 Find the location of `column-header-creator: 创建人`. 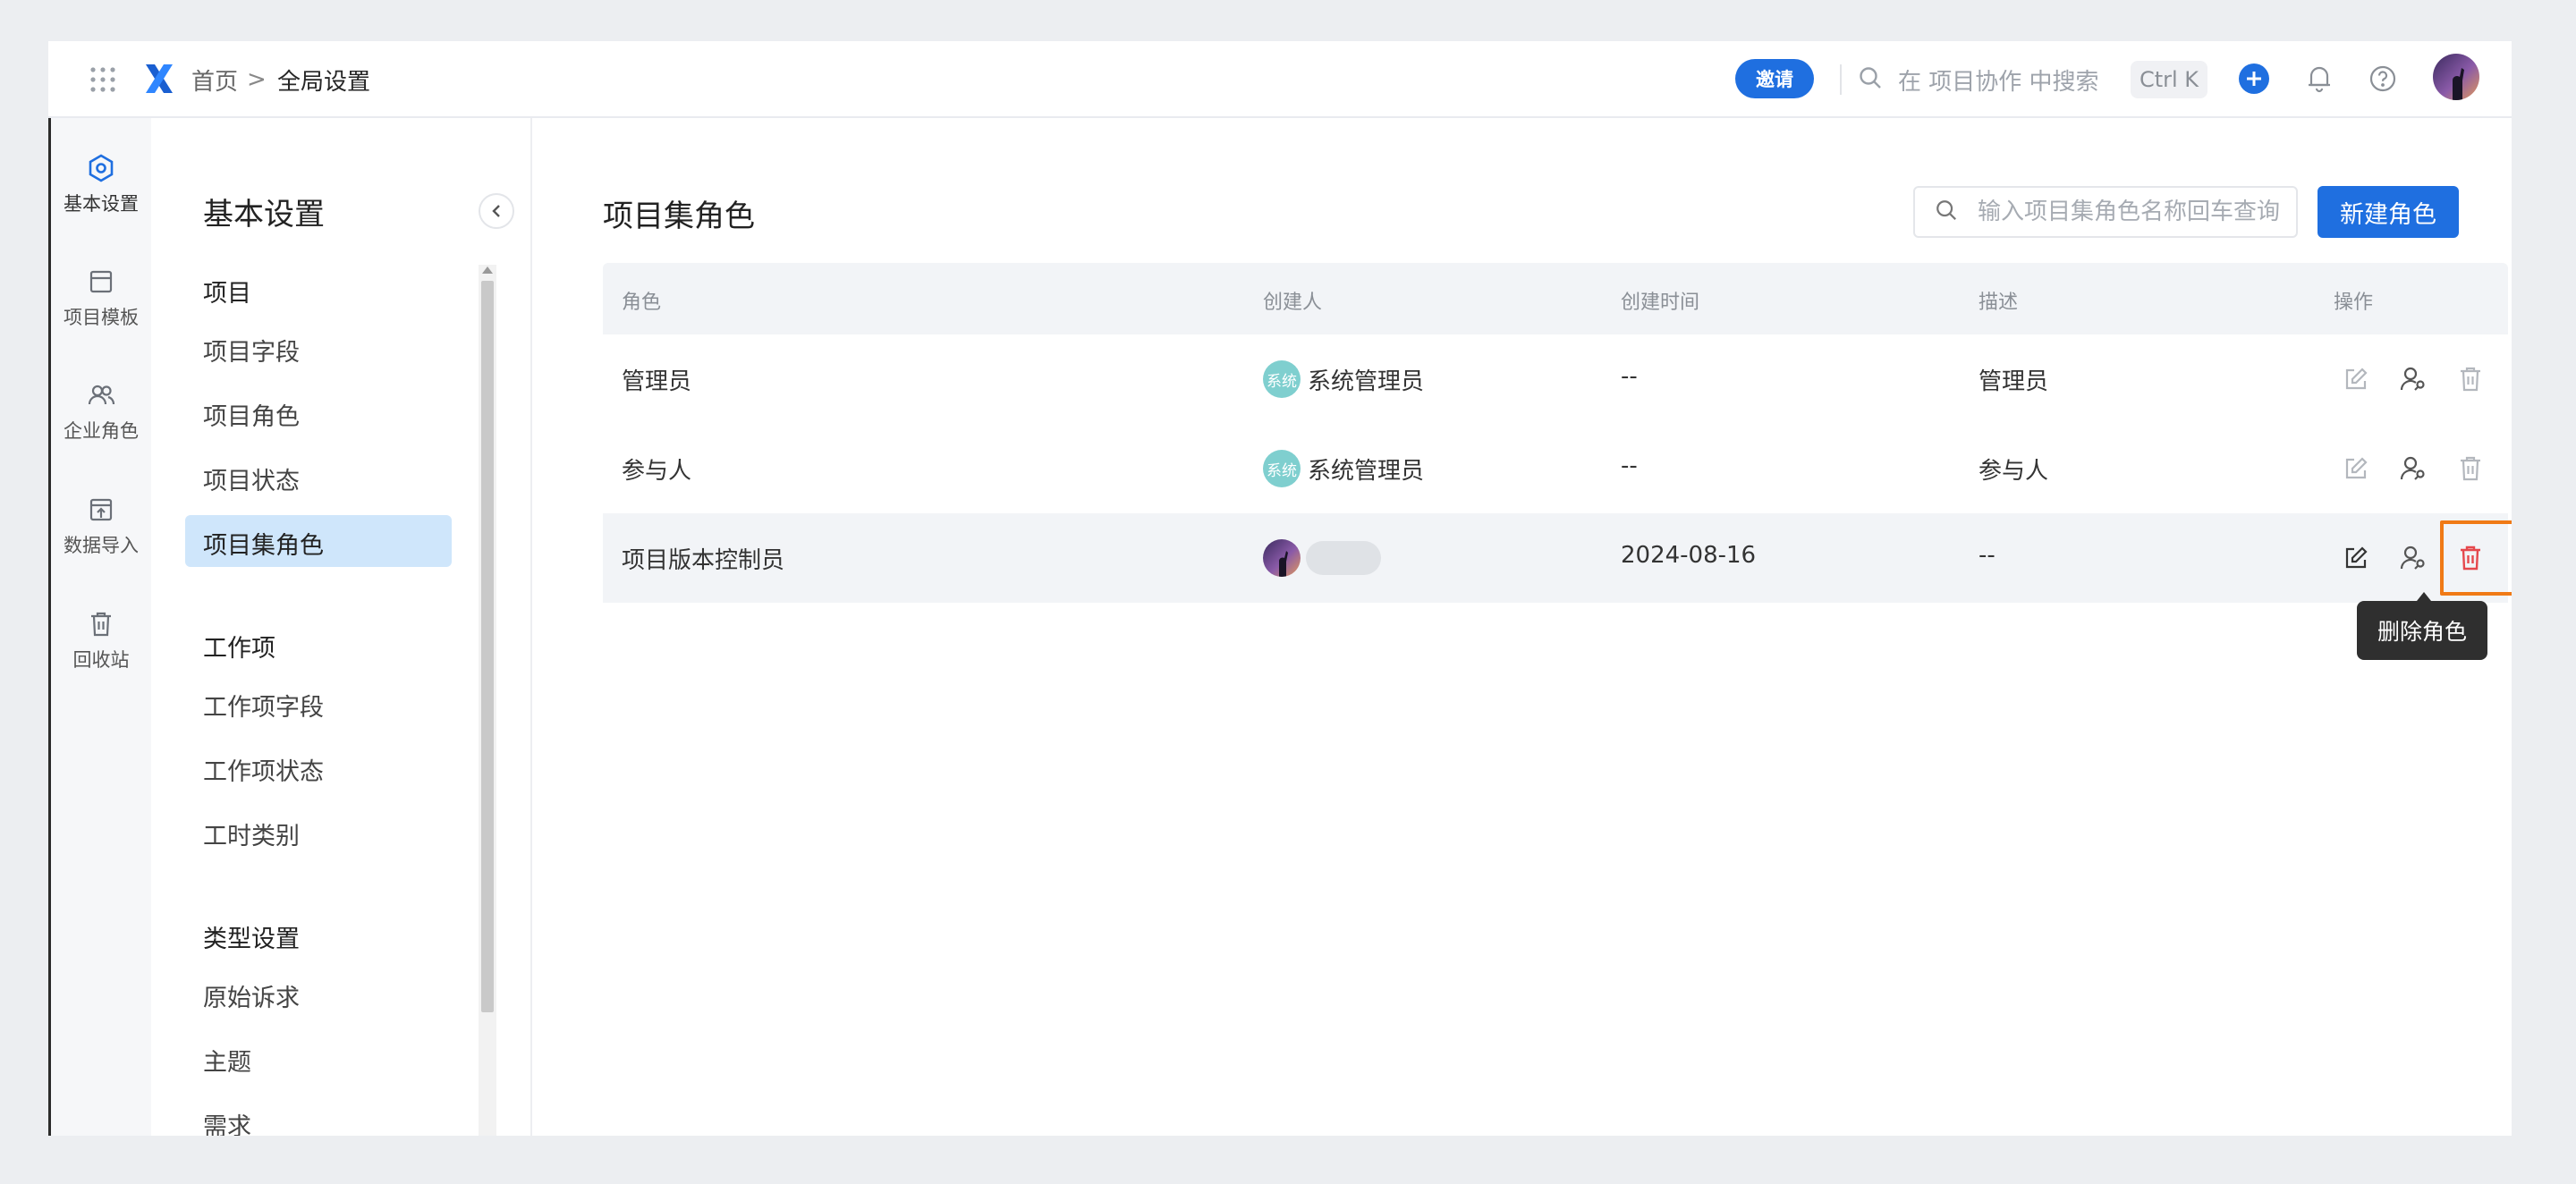

column-header-creator: 创建人 is located at coordinates (1293, 303).